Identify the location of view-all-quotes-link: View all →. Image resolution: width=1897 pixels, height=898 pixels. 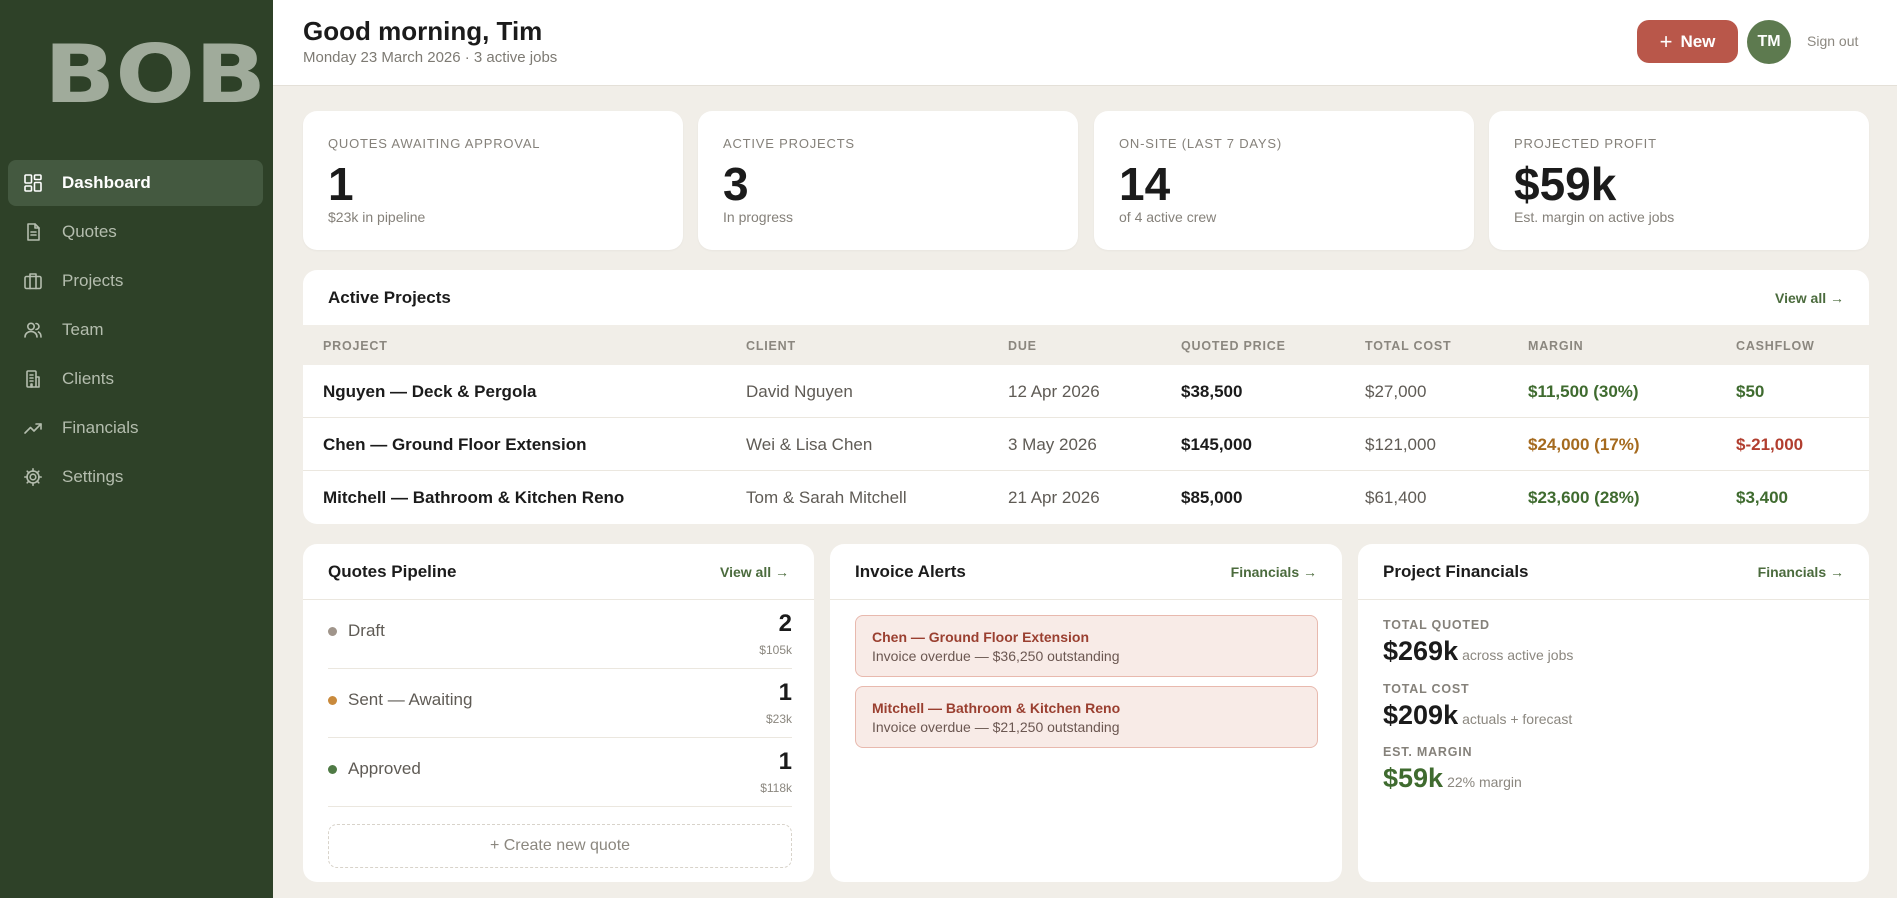
(754, 572).